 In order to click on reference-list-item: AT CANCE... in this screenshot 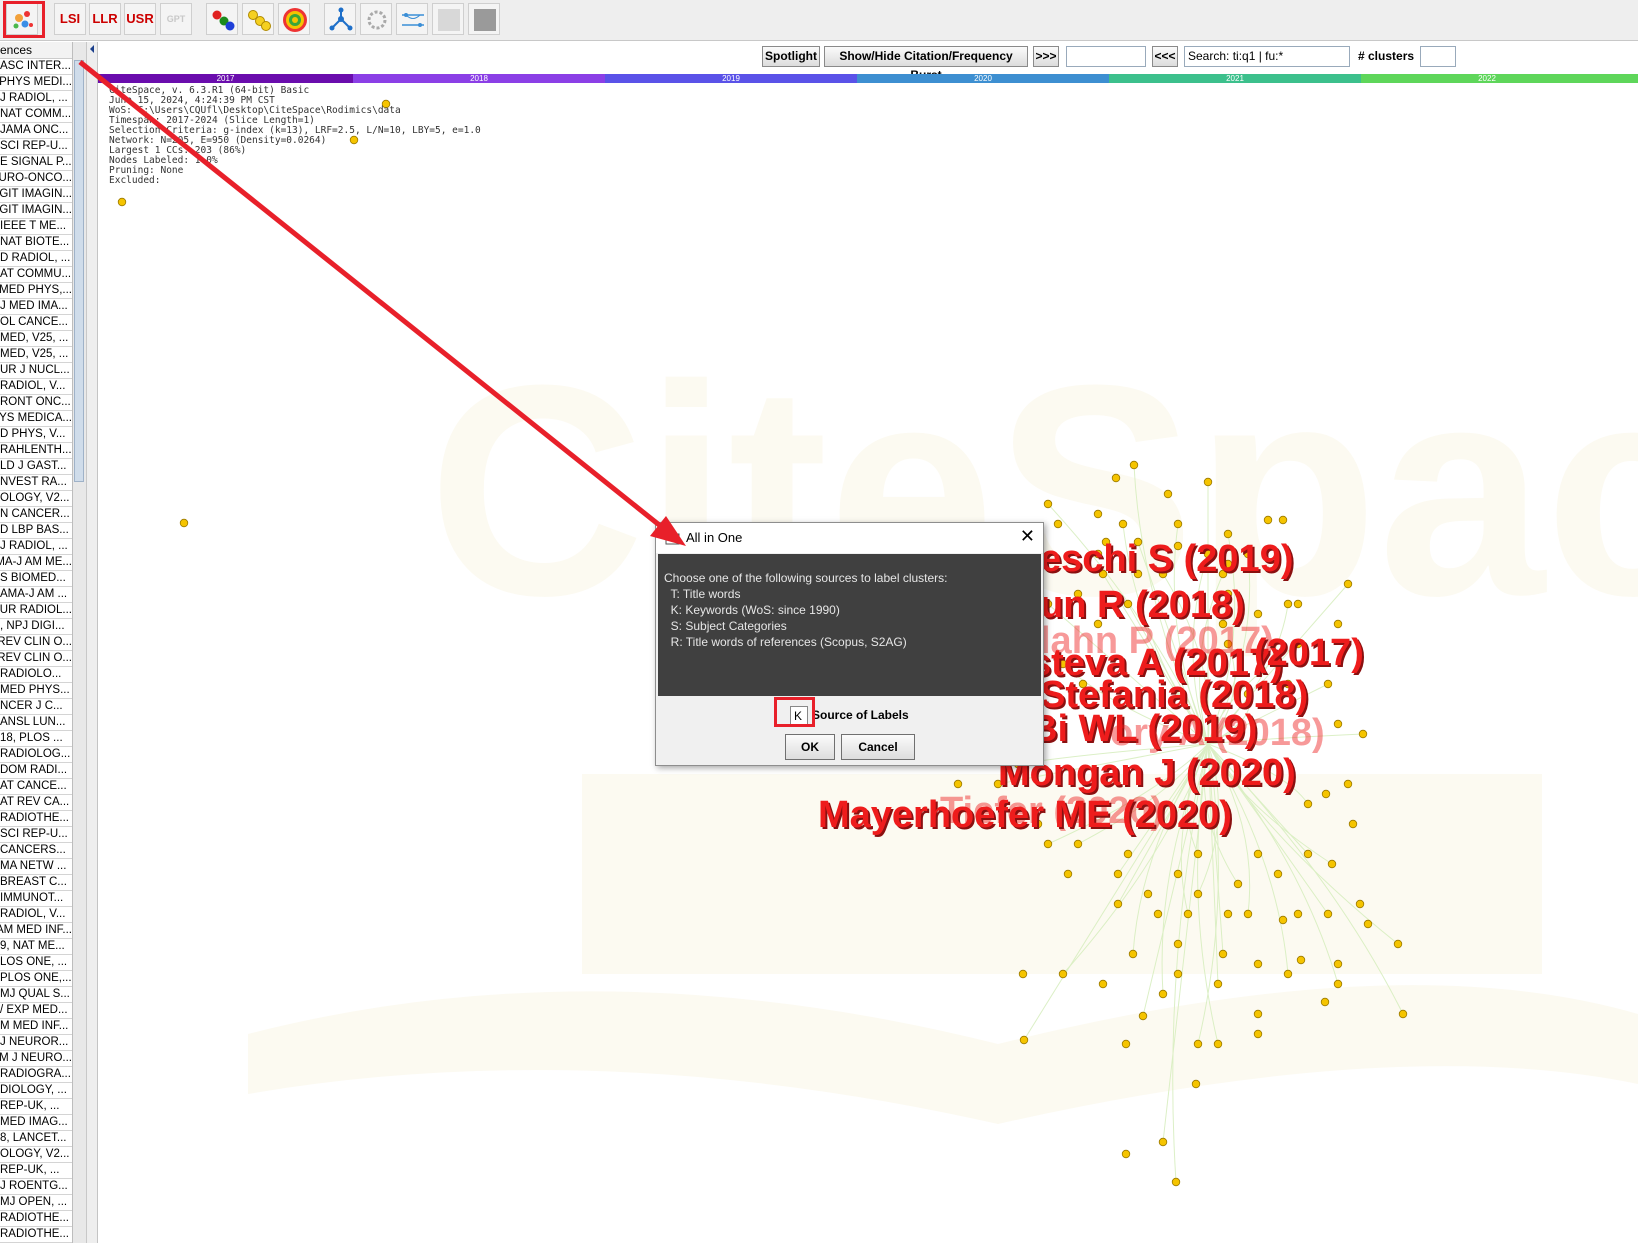, I will do `click(36, 787)`.